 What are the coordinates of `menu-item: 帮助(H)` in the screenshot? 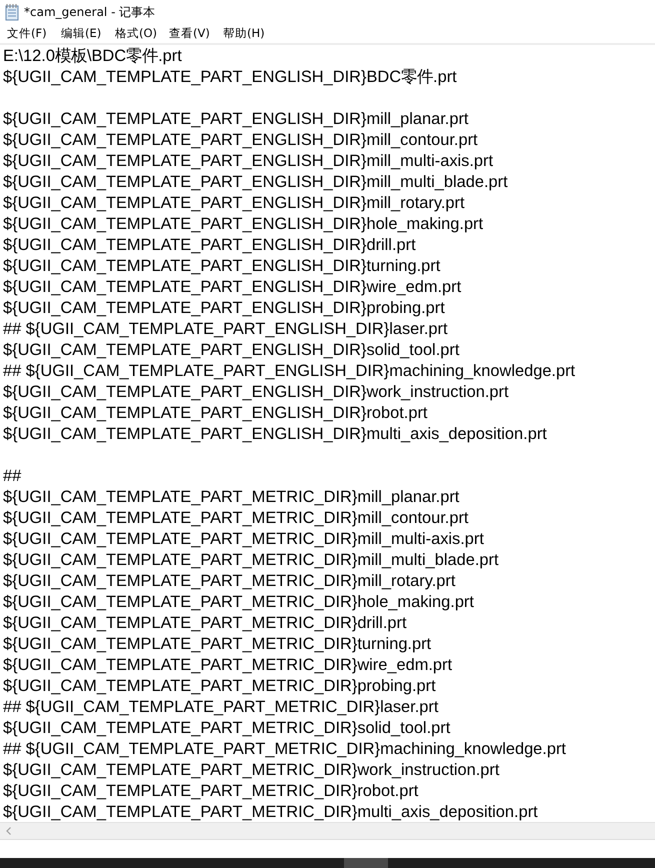 It's located at (245, 33).